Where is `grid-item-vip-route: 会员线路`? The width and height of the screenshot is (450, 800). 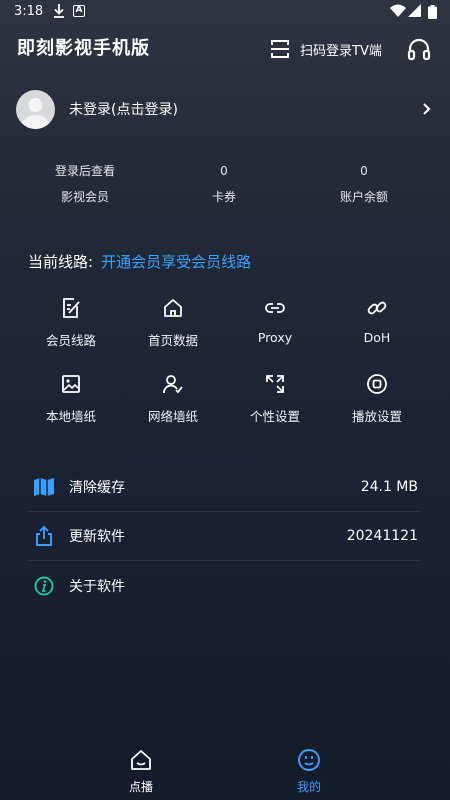
grid-item-vip-route: 会员线路 is located at coordinates (71, 325).